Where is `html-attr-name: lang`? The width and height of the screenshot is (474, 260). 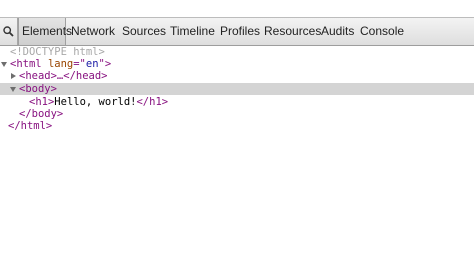
html-attr-name: lang is located at coordinates (60, 64).